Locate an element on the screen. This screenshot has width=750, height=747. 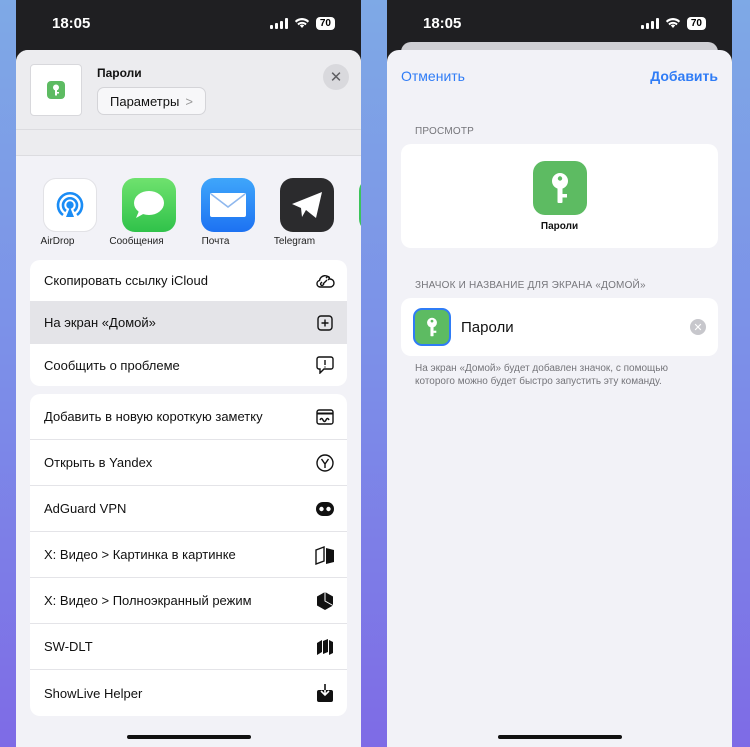
app-mail: Почта is located at coordinates (227, 219).